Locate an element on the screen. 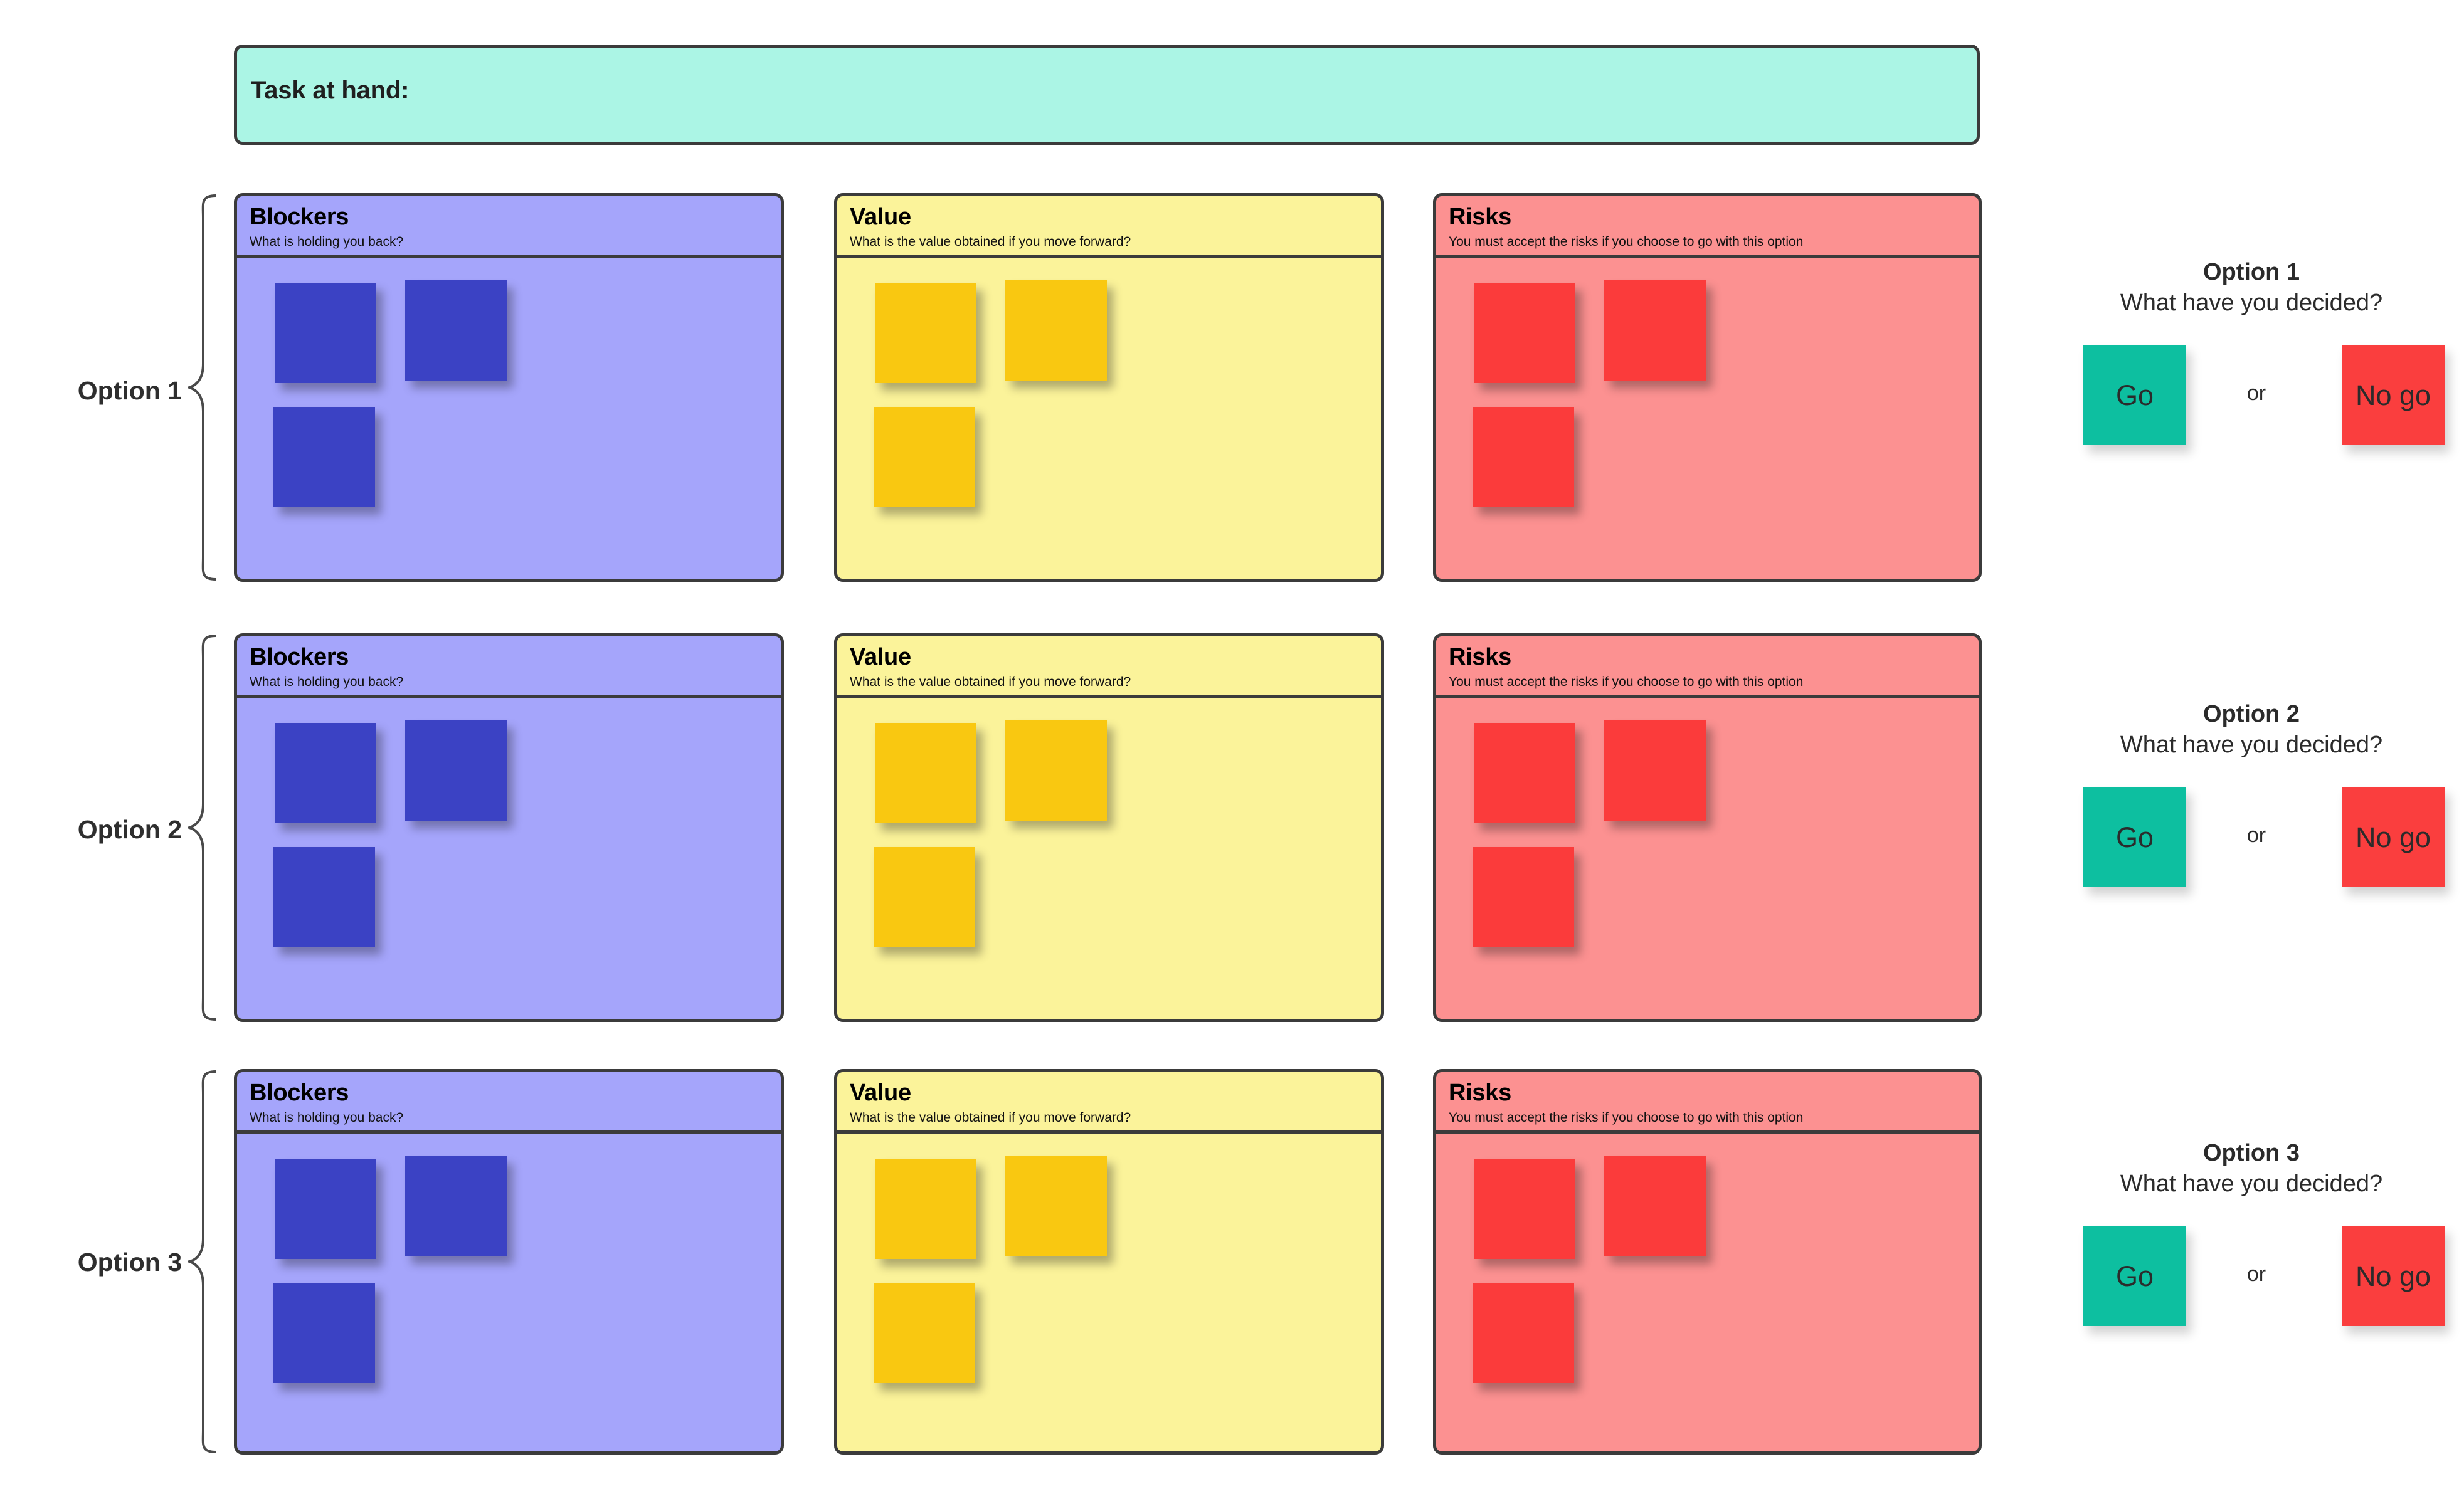  task-at-hand-label: Task at hand: is located at coordinates (330, 90).